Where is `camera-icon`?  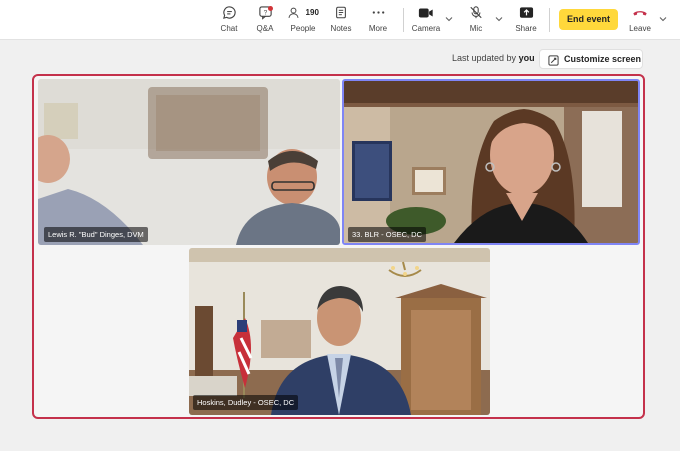
camera-icon is located at coordinates (426, 13).